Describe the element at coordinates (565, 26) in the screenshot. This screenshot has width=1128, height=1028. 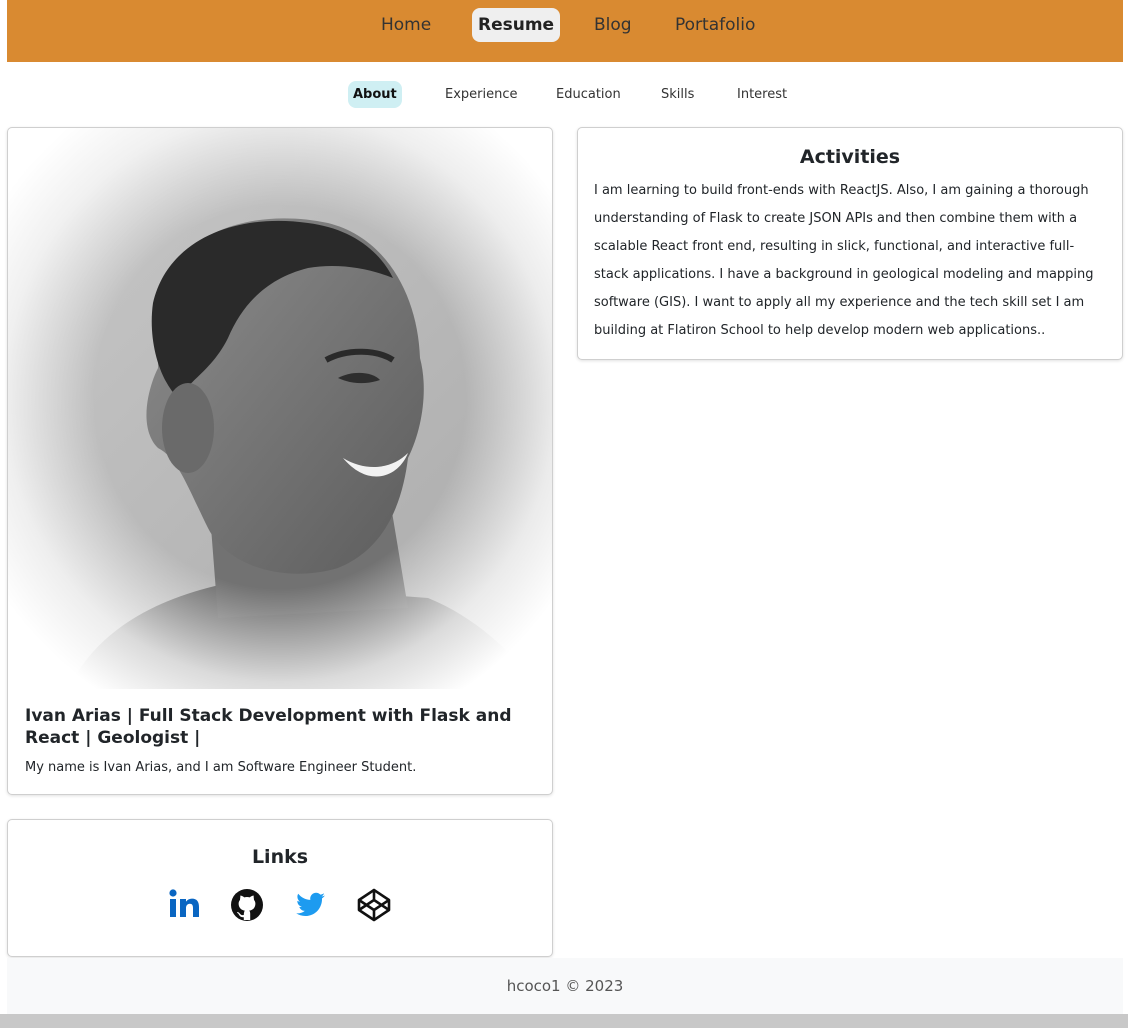
I see `main-nav: Home Resume Blog Portafolio` at that location.